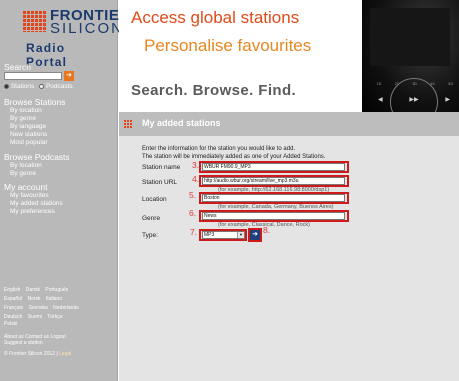 The width and height of the screenshot is (459, 381). I want to click on browse-podcasts-heading: Browse Podcasts, so click(37, 157).